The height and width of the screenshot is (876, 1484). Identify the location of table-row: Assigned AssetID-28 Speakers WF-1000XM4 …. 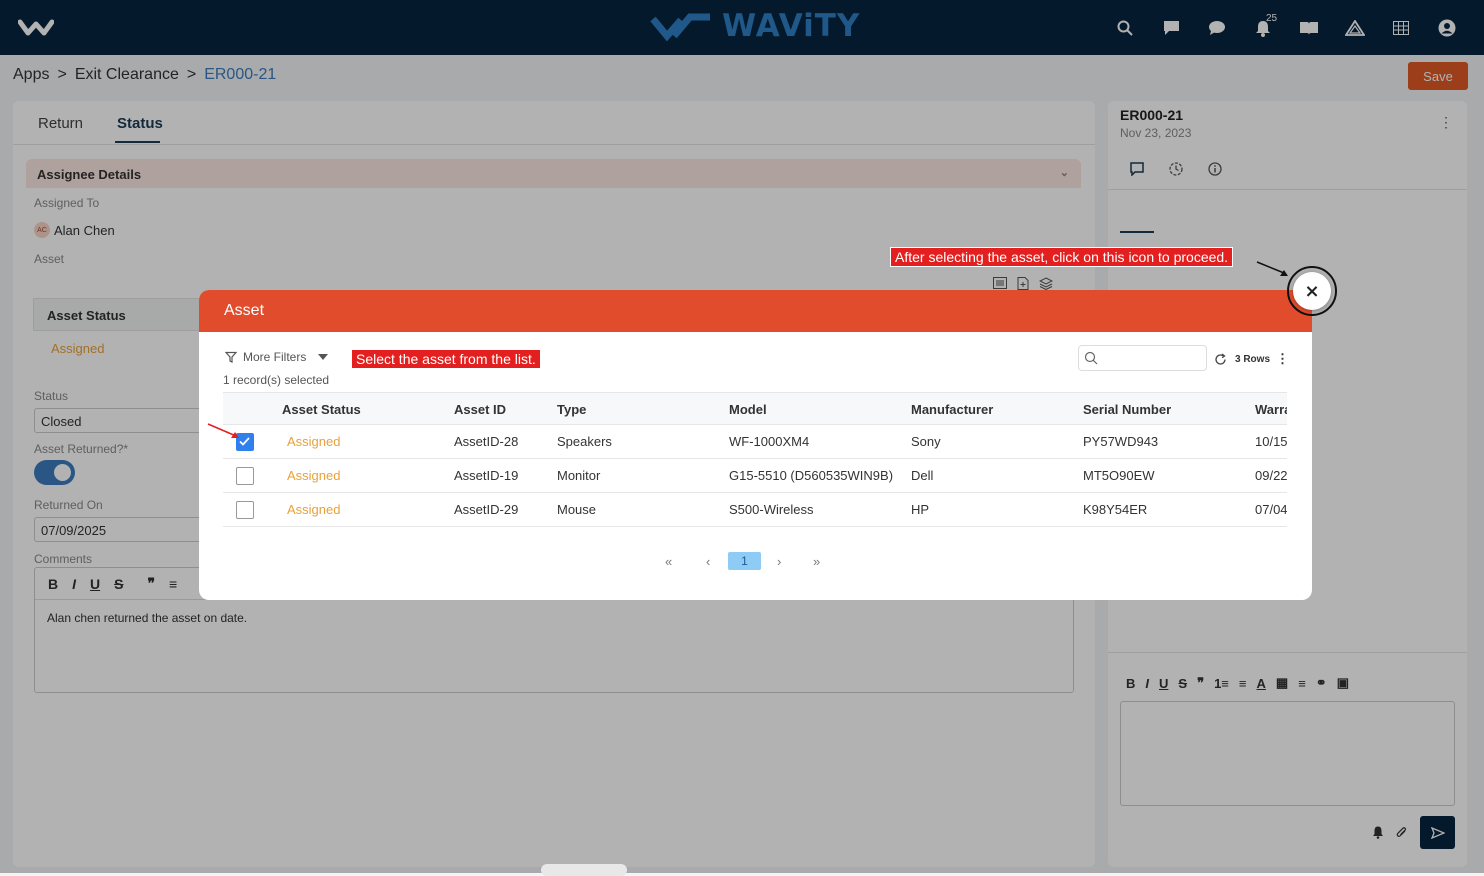
(755, 442).